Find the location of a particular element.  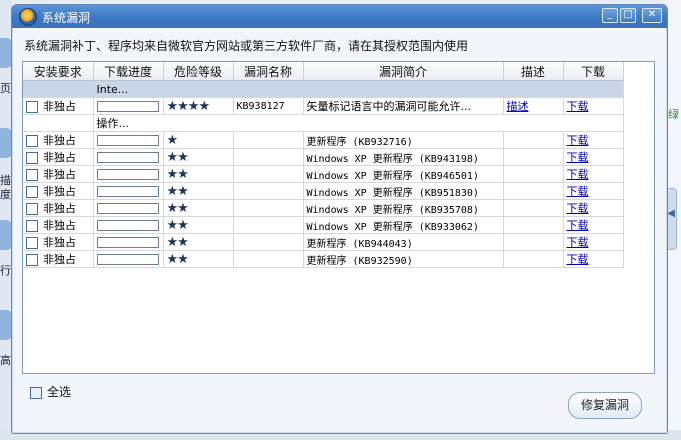

column-header-risk-level: 危险等级 is located at coordinates (198, 71).